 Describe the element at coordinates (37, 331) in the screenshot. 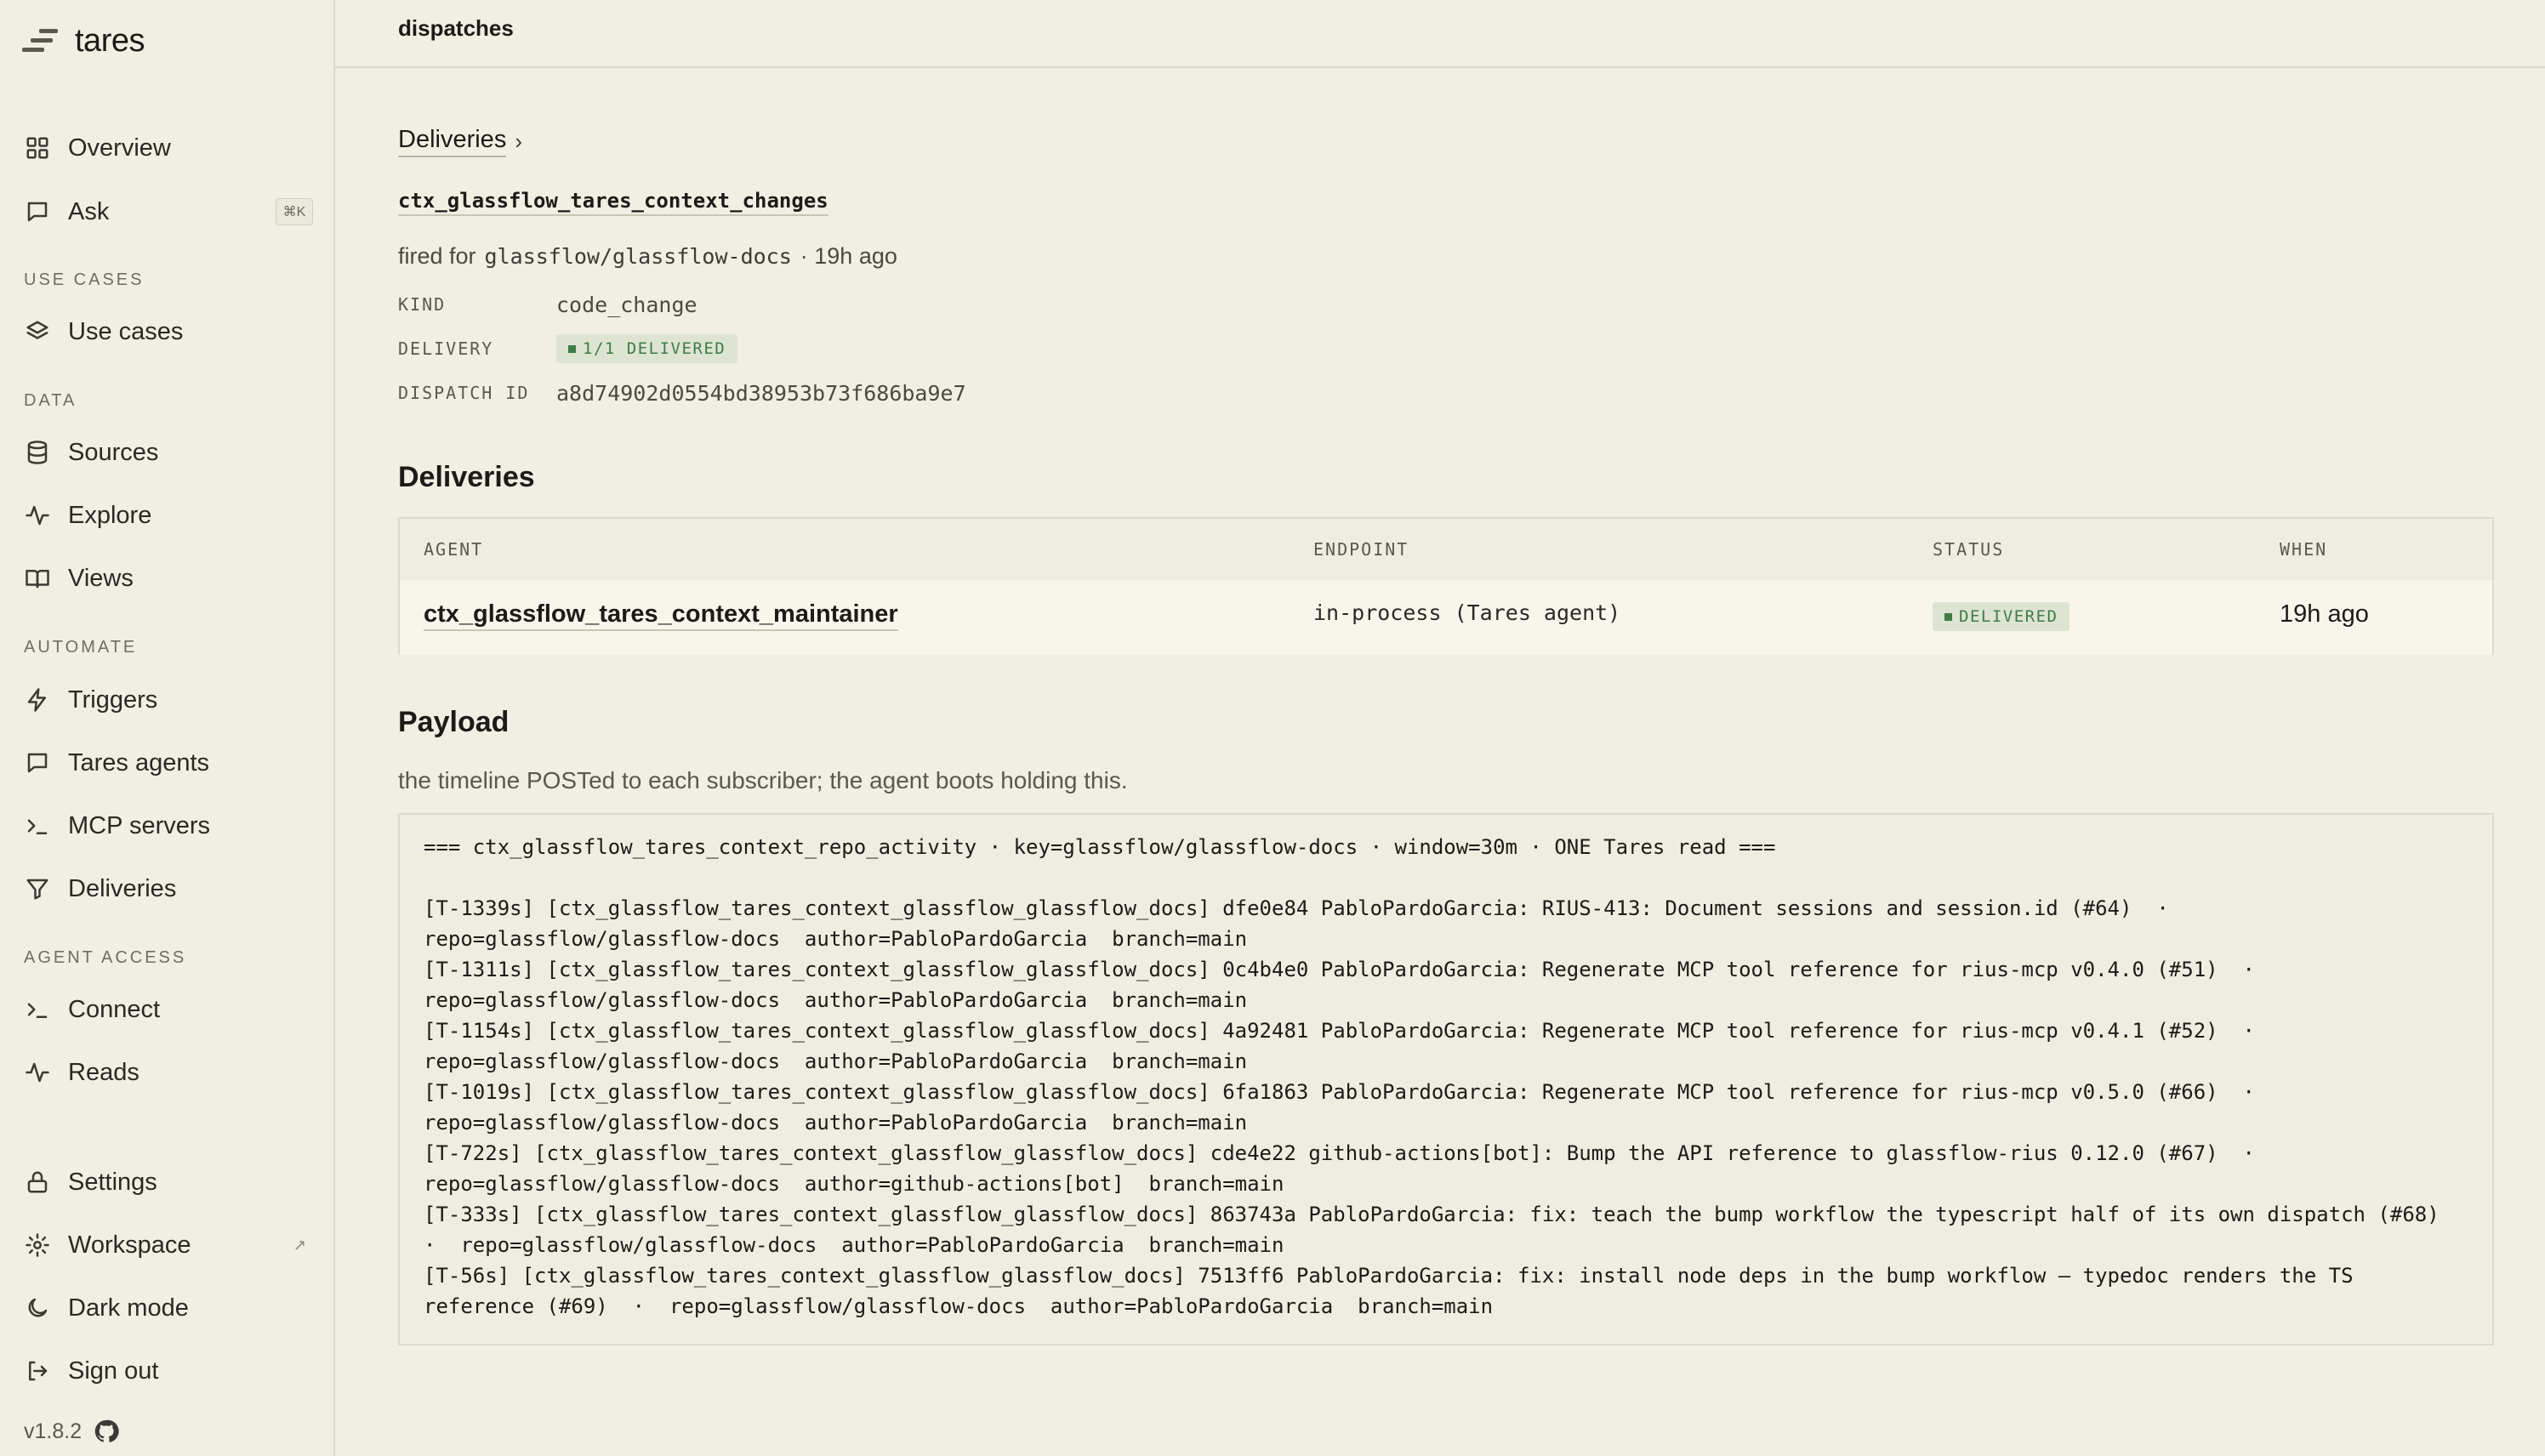

I see `layers-icon` at that location.